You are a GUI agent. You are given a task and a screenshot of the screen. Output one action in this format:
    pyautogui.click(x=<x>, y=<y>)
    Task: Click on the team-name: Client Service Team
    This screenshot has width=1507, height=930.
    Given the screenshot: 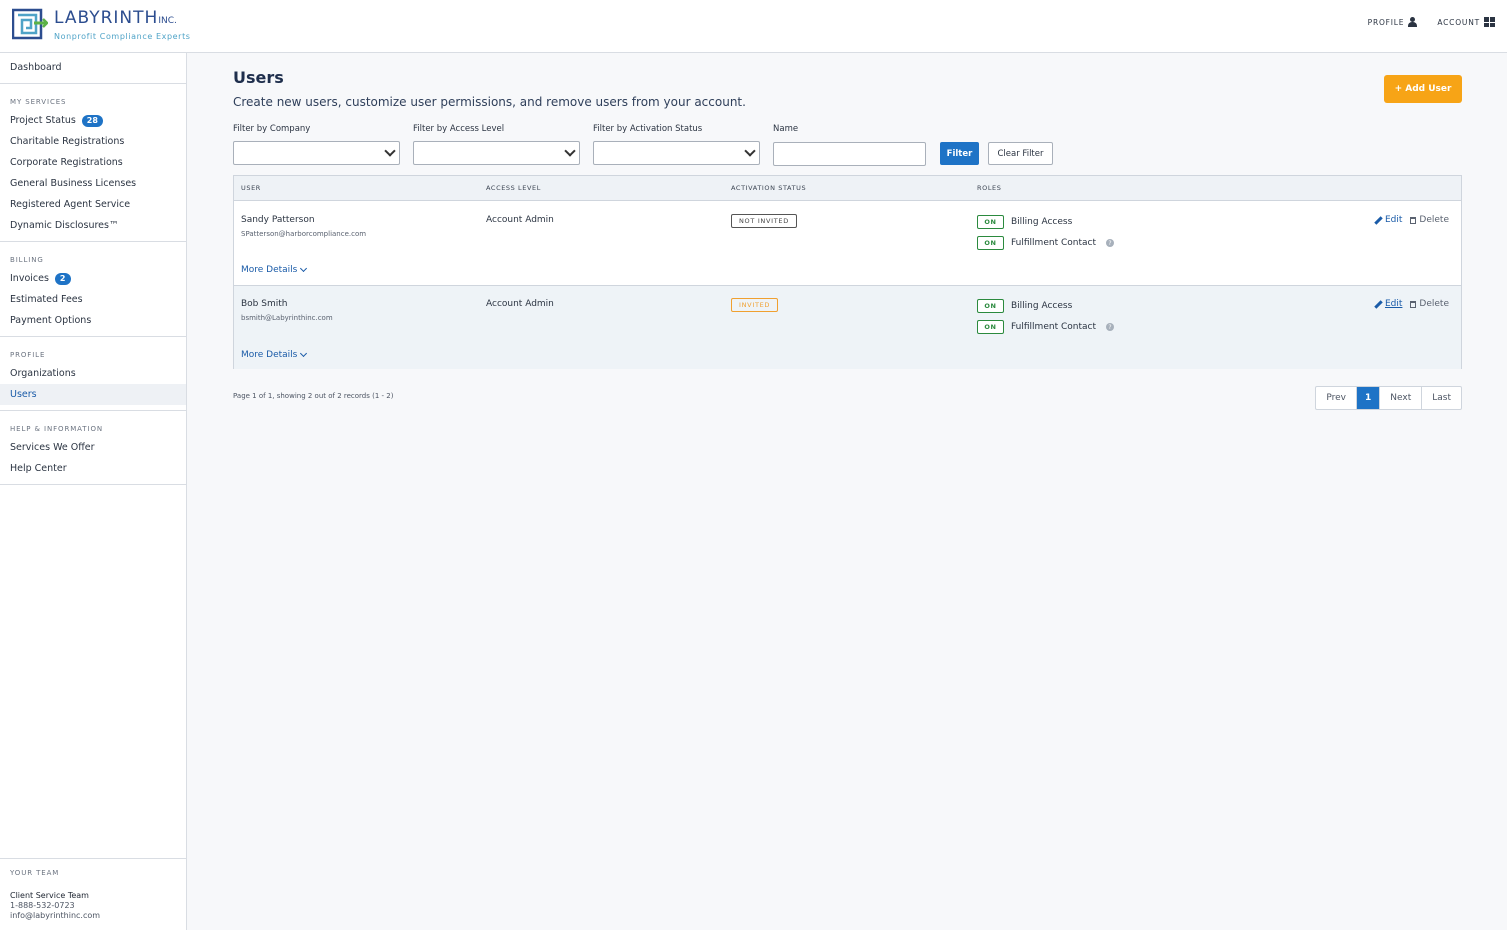 What is the action you would take?
    pyautogui.click(x=49, y=895)
    